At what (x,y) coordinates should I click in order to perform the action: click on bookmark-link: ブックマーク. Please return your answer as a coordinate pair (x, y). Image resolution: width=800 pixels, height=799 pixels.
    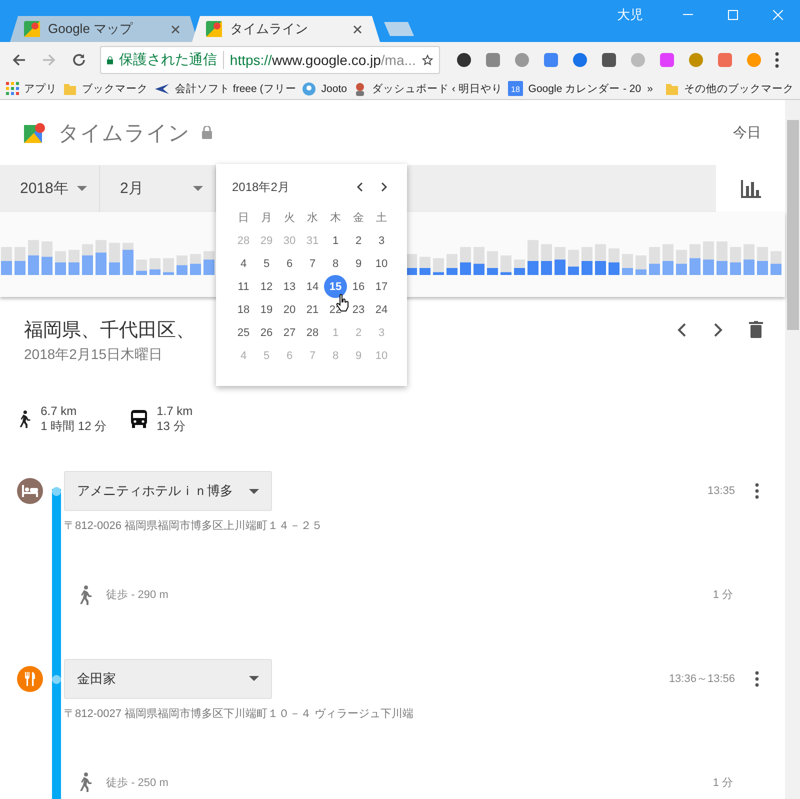
    Looking at the image, I should click on (115, 89).